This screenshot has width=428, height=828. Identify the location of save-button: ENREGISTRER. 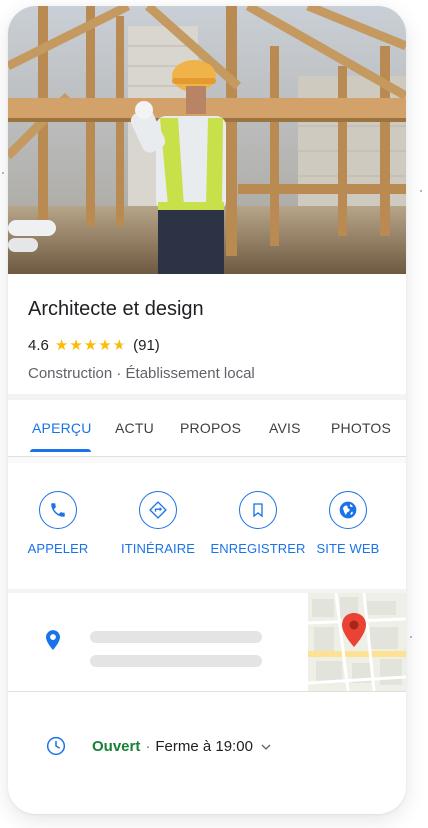
(258, 523).